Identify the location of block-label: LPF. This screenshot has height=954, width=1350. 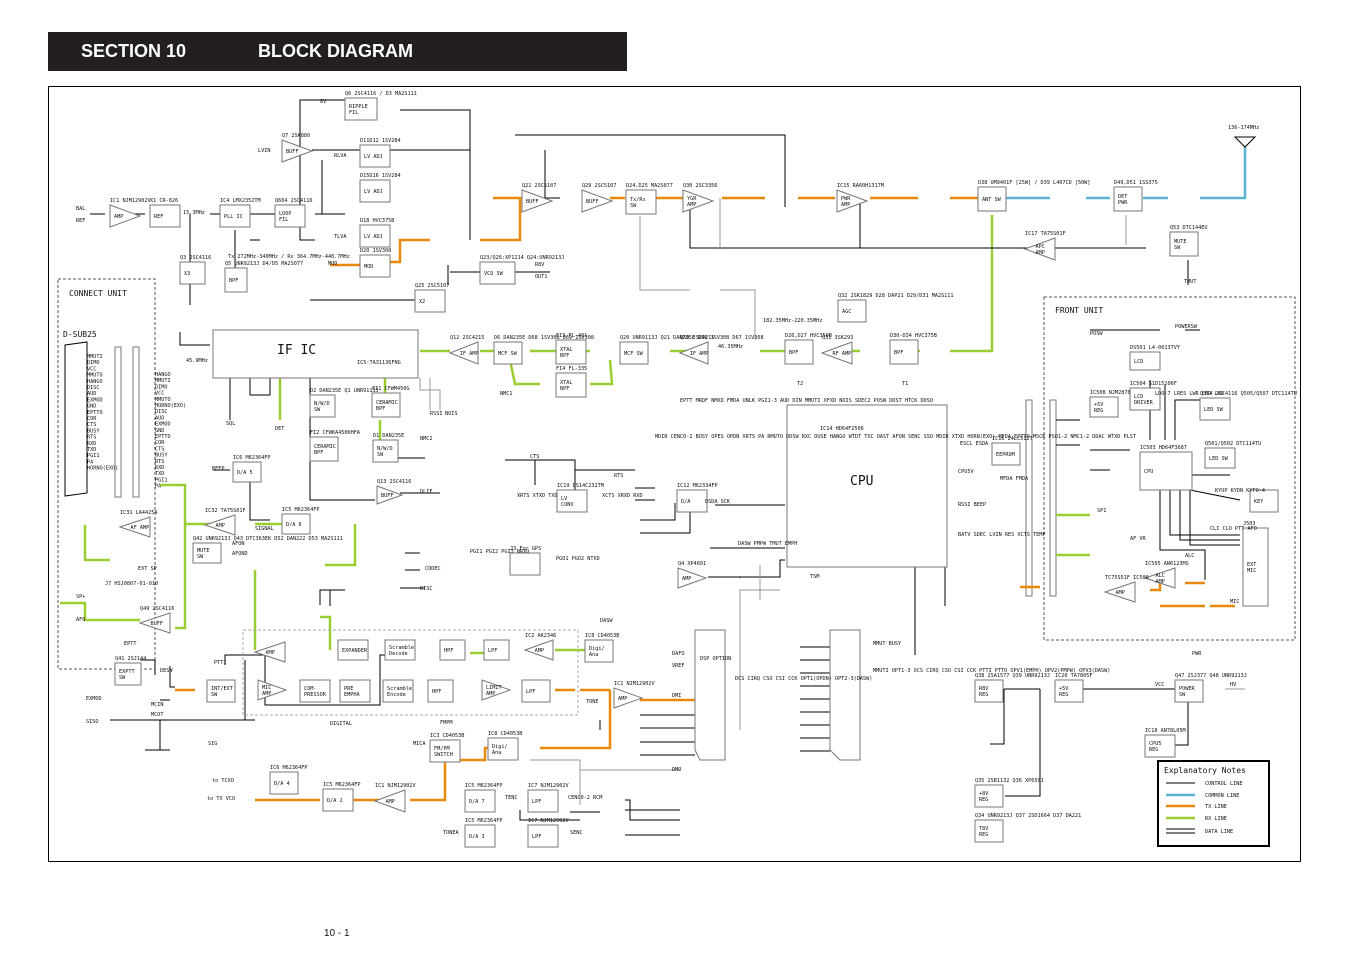
(492, 651).